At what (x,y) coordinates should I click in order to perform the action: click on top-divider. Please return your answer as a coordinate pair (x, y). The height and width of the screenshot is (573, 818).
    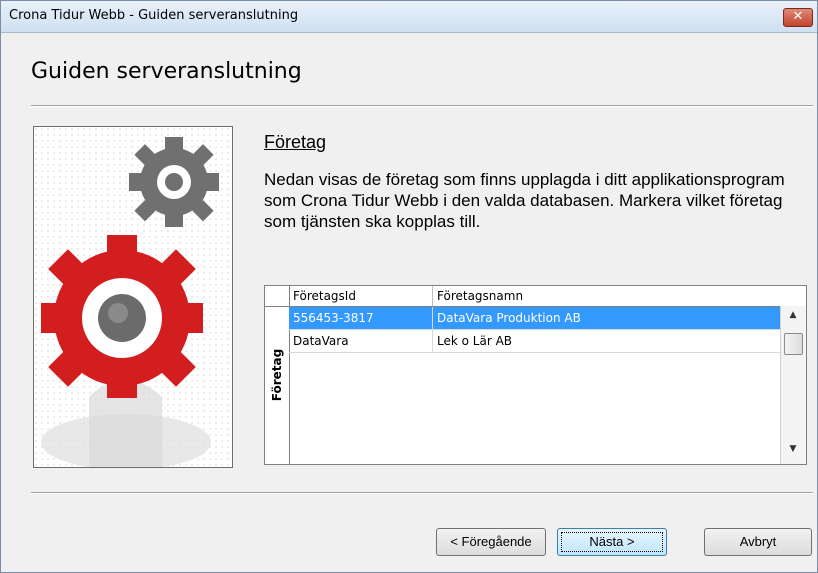
    Looking at the image, I should click on (422, 106).